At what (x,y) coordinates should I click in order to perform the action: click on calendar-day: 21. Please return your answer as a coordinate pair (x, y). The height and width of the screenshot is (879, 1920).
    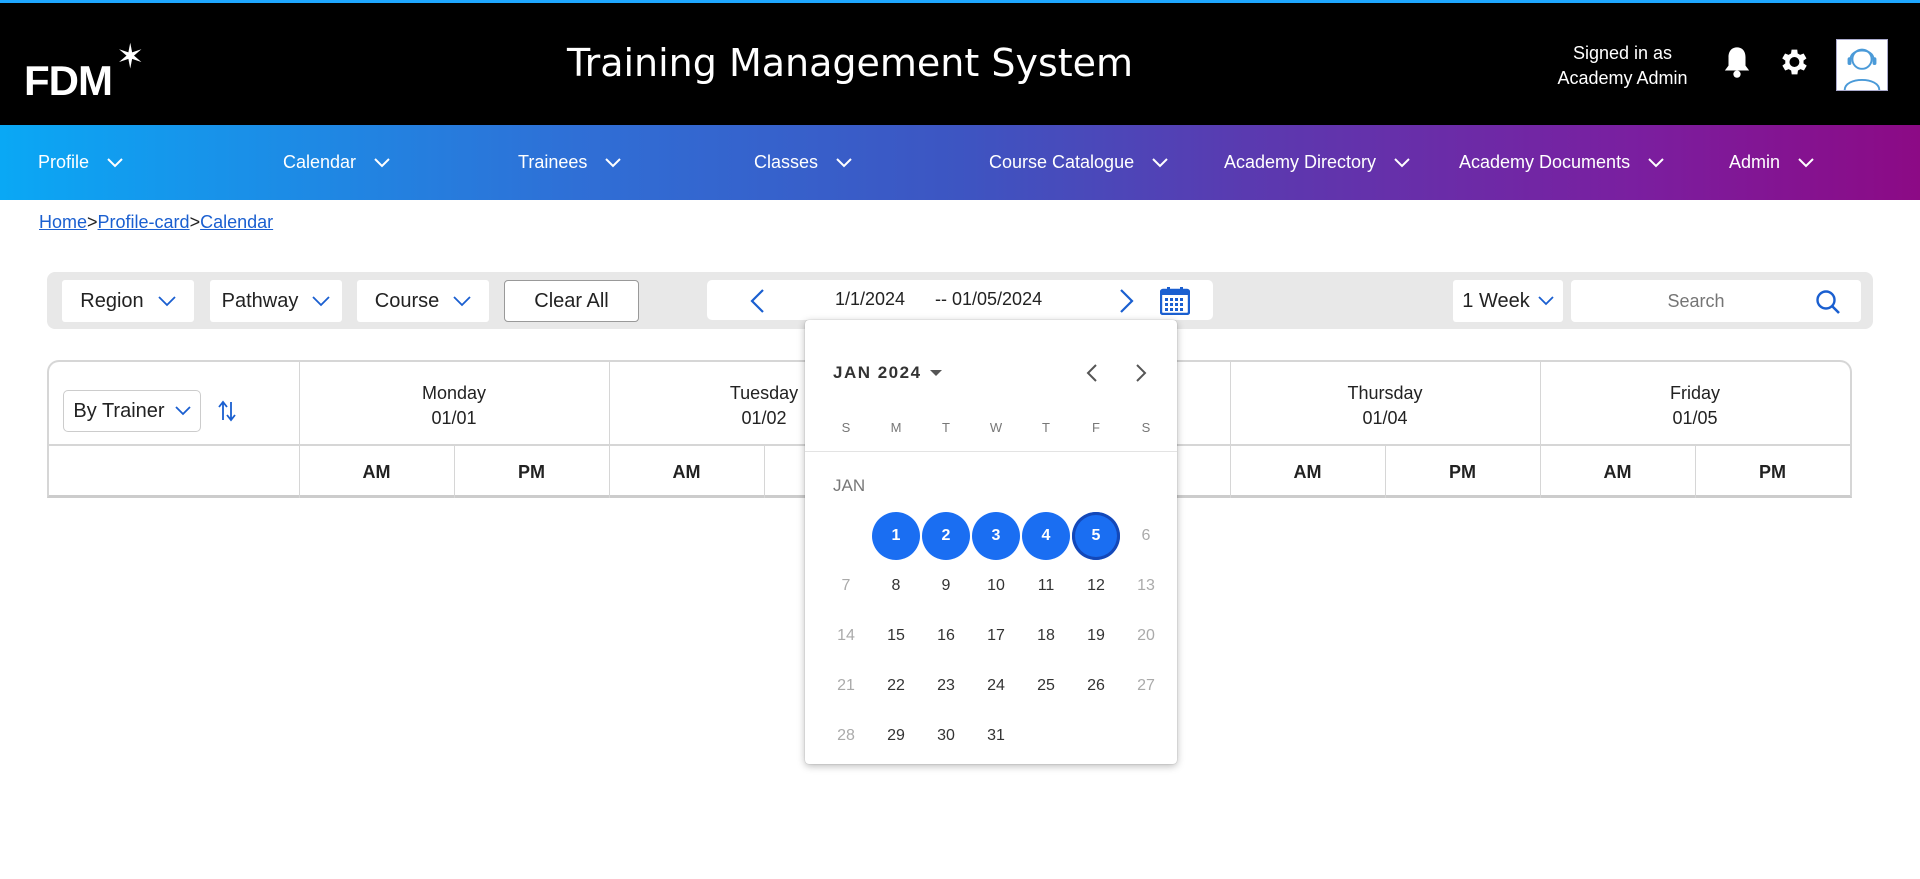
    Looking at the image, I should click on (846, 686).